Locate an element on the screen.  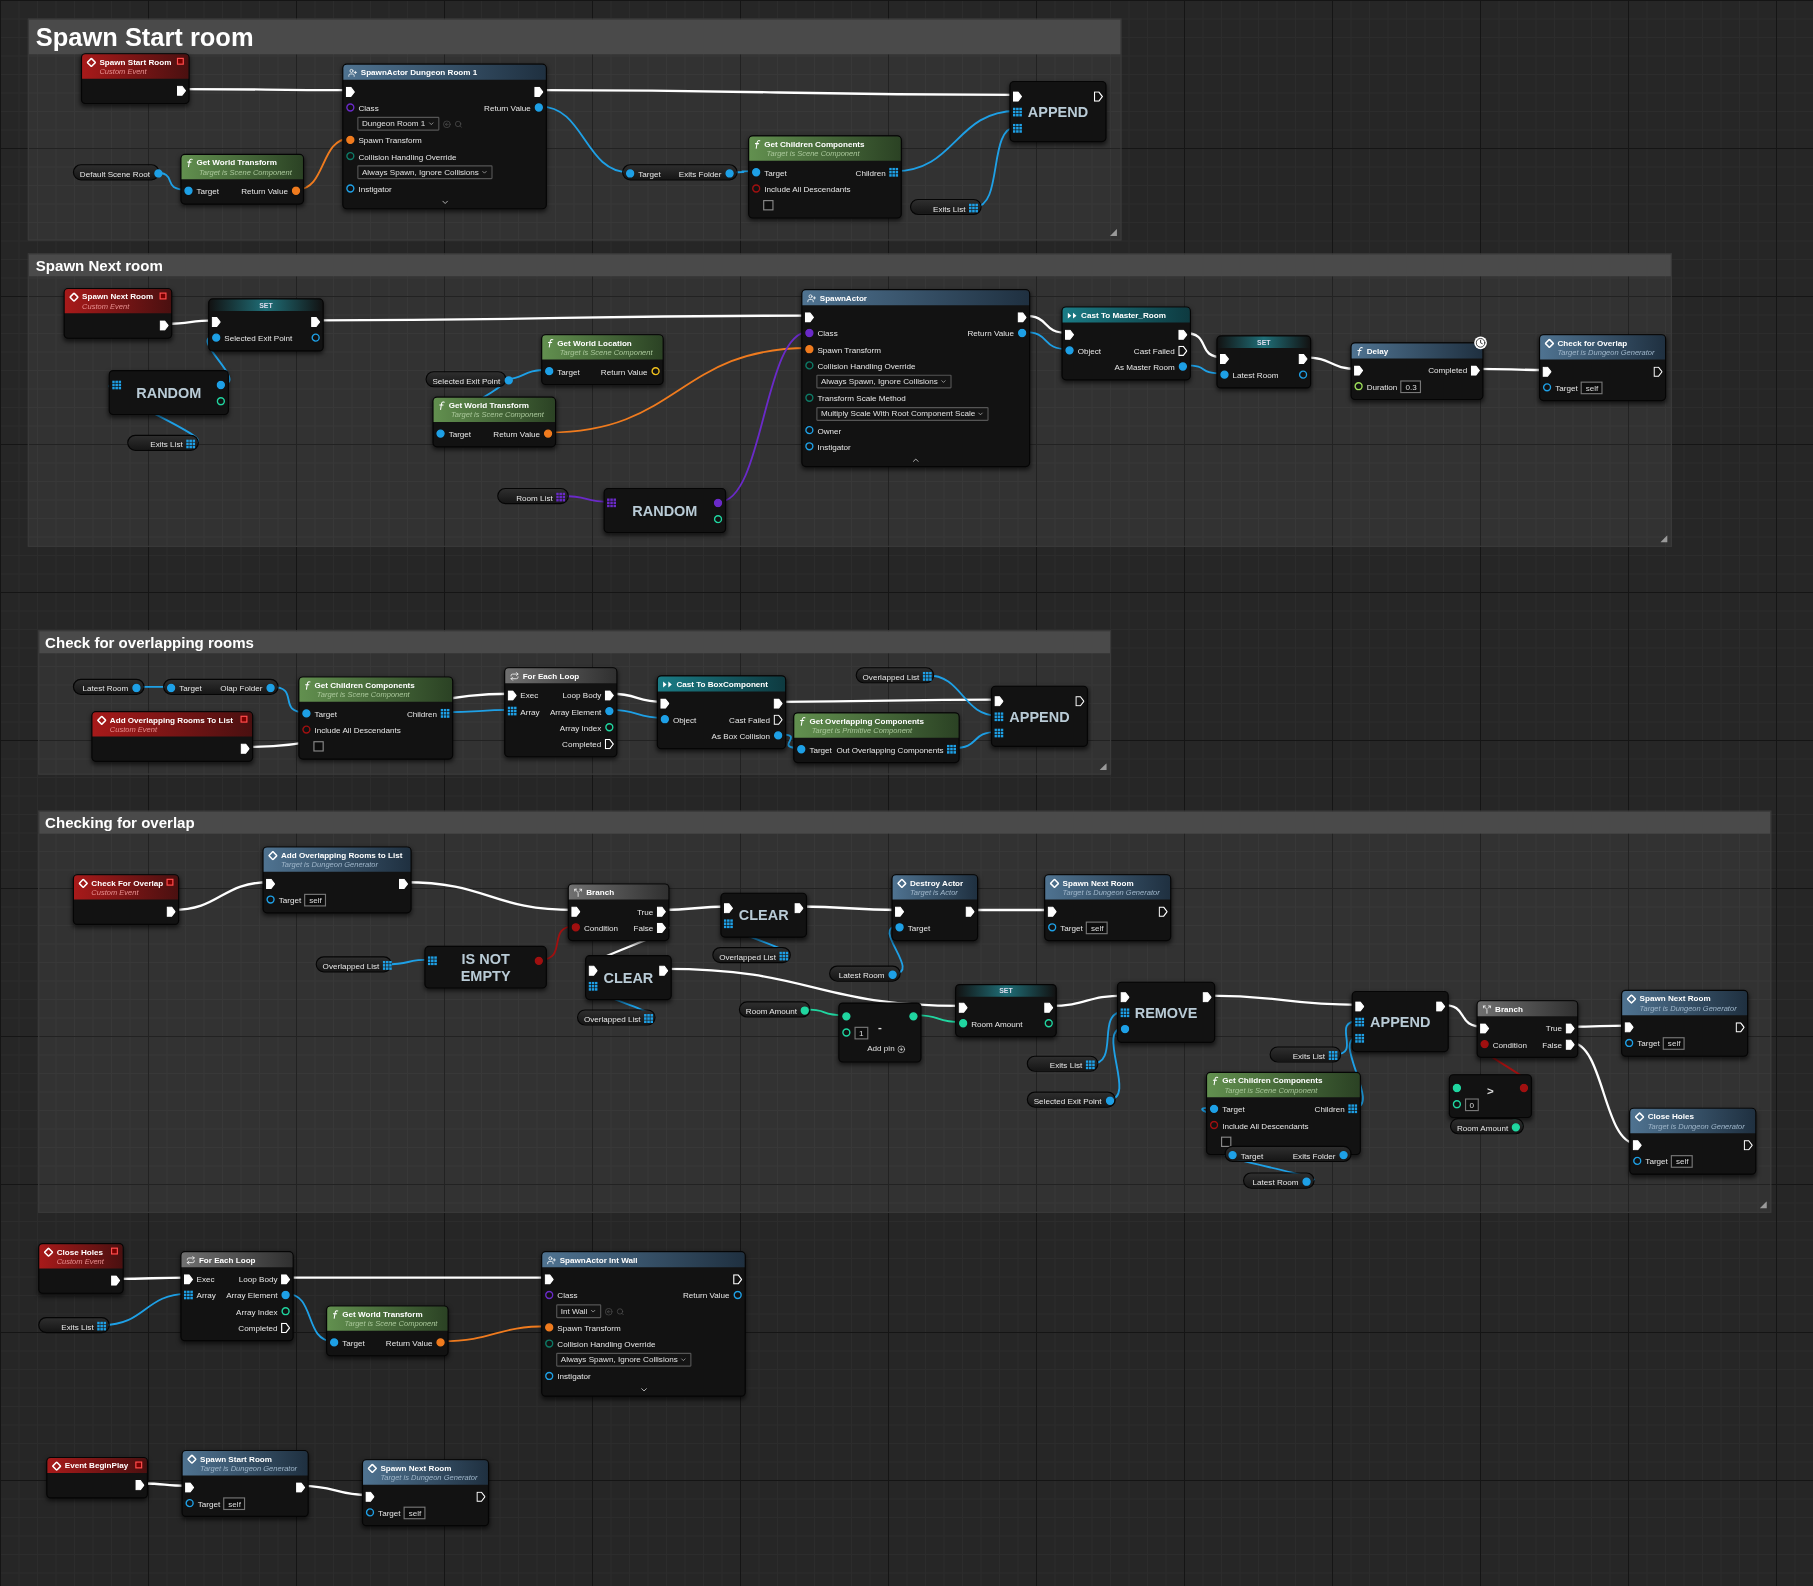
value-field: 0 is located at coordinates (1471, 1104).